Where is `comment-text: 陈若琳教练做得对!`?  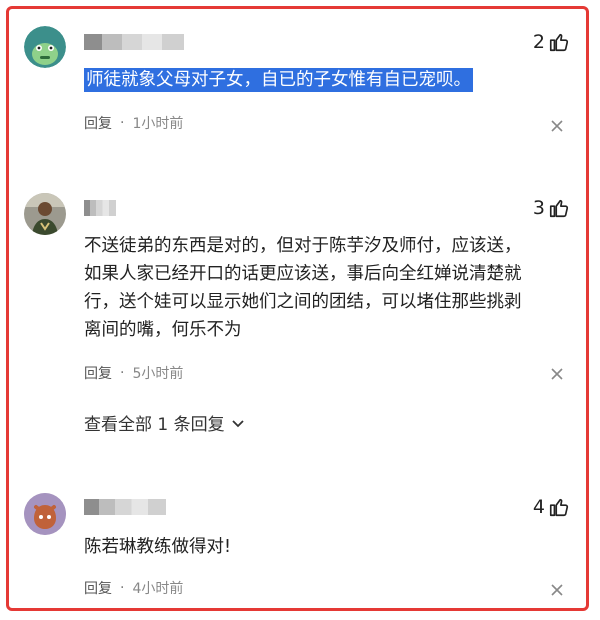
comment-text: 陈若琳教练做得对! is located at coordinates (329, 547).